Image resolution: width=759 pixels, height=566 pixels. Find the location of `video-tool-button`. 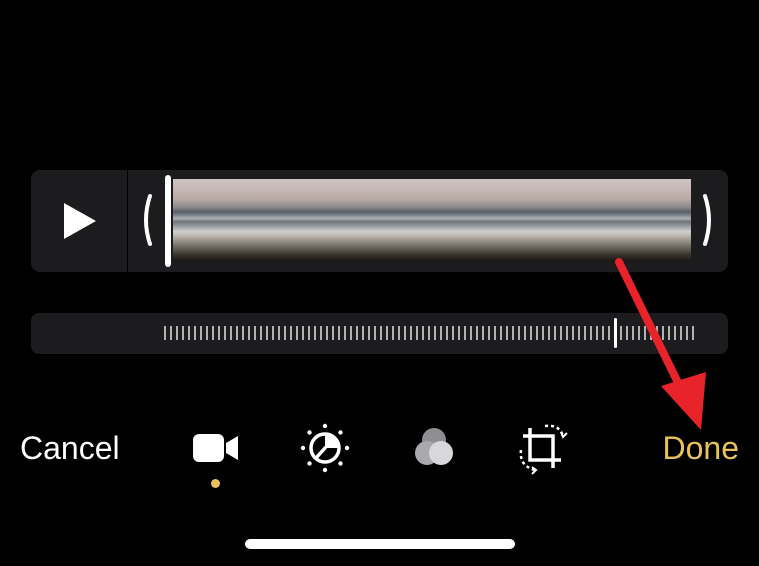

video-tool-button is located at coordinates (216, 448).